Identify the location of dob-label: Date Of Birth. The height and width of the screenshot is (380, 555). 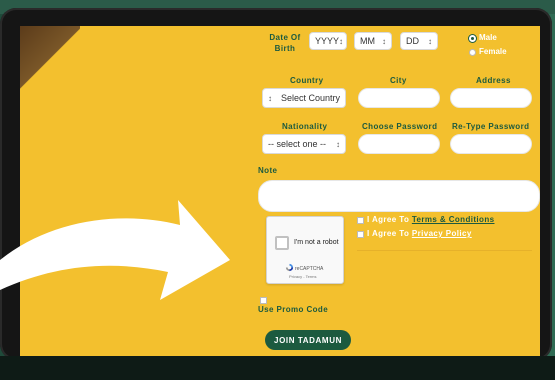
(285, 43).